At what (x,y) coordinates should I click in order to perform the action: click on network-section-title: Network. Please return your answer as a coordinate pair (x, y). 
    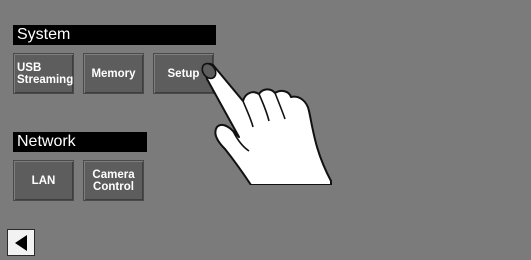
    Looking at the image, I should click on (80, 142).